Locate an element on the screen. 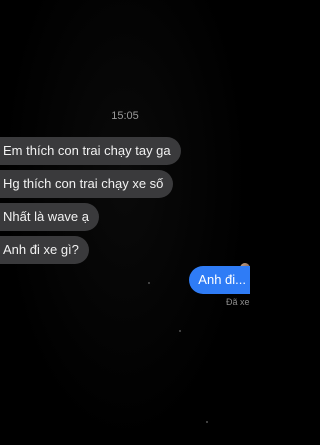  outgoing-message-group: Anh đi... Đã xem is located at coordinates (219, 286).